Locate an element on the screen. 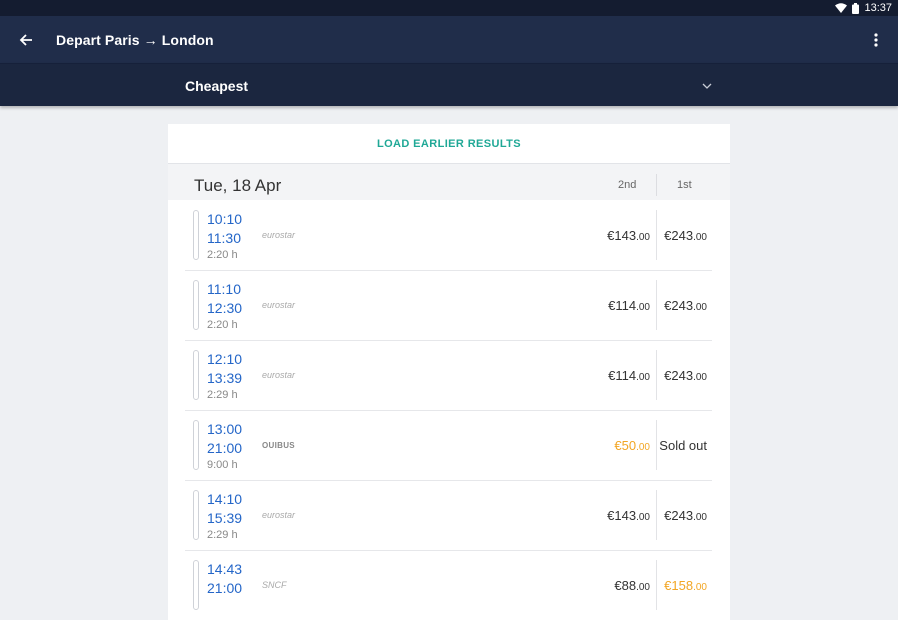  second-class-header: 2nd is located at coordinates (627, 185).